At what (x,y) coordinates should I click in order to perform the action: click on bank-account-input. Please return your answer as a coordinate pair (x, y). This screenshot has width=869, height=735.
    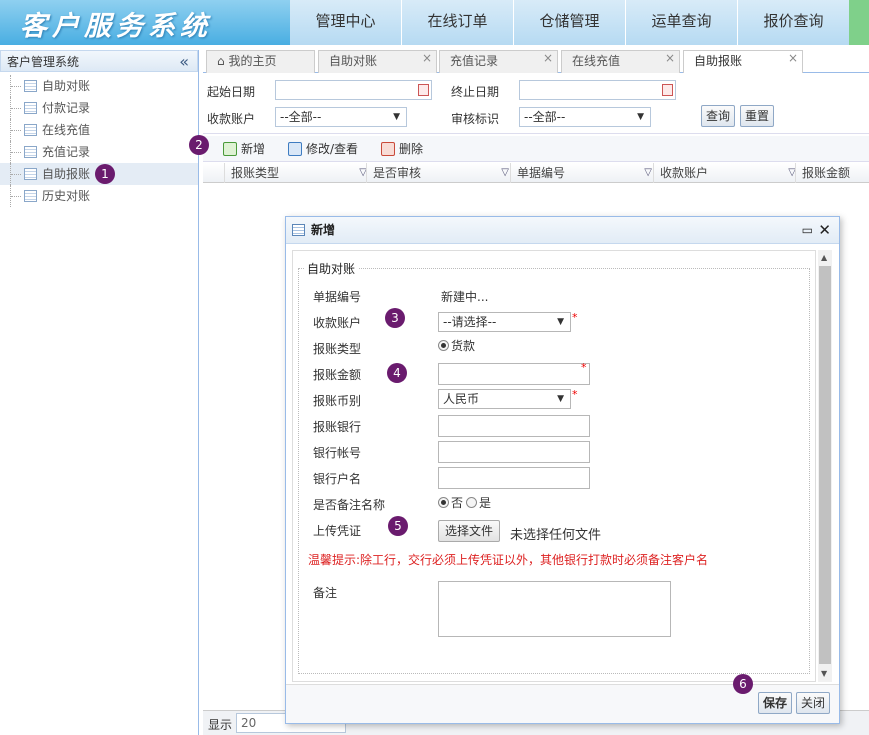
    Looking at the image, I should click on (514, 452).